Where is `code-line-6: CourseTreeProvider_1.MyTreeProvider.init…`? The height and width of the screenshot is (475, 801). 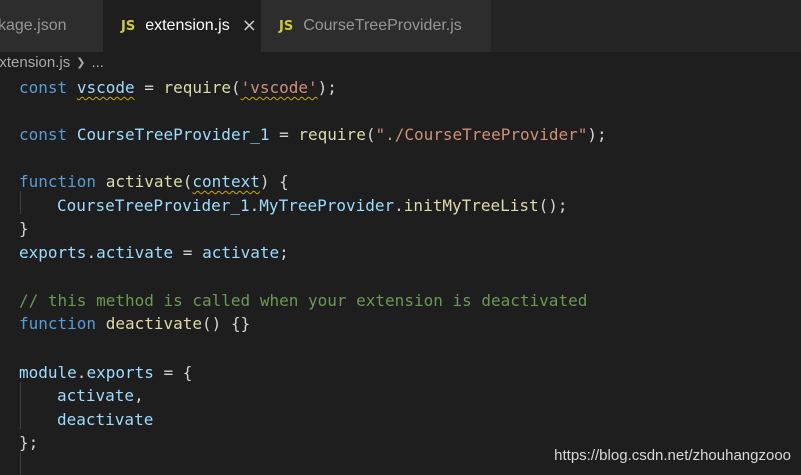 code-line-6: CourseTreeProvider_1.MyTreeProvider.init… is located at coordinates (312, 205).